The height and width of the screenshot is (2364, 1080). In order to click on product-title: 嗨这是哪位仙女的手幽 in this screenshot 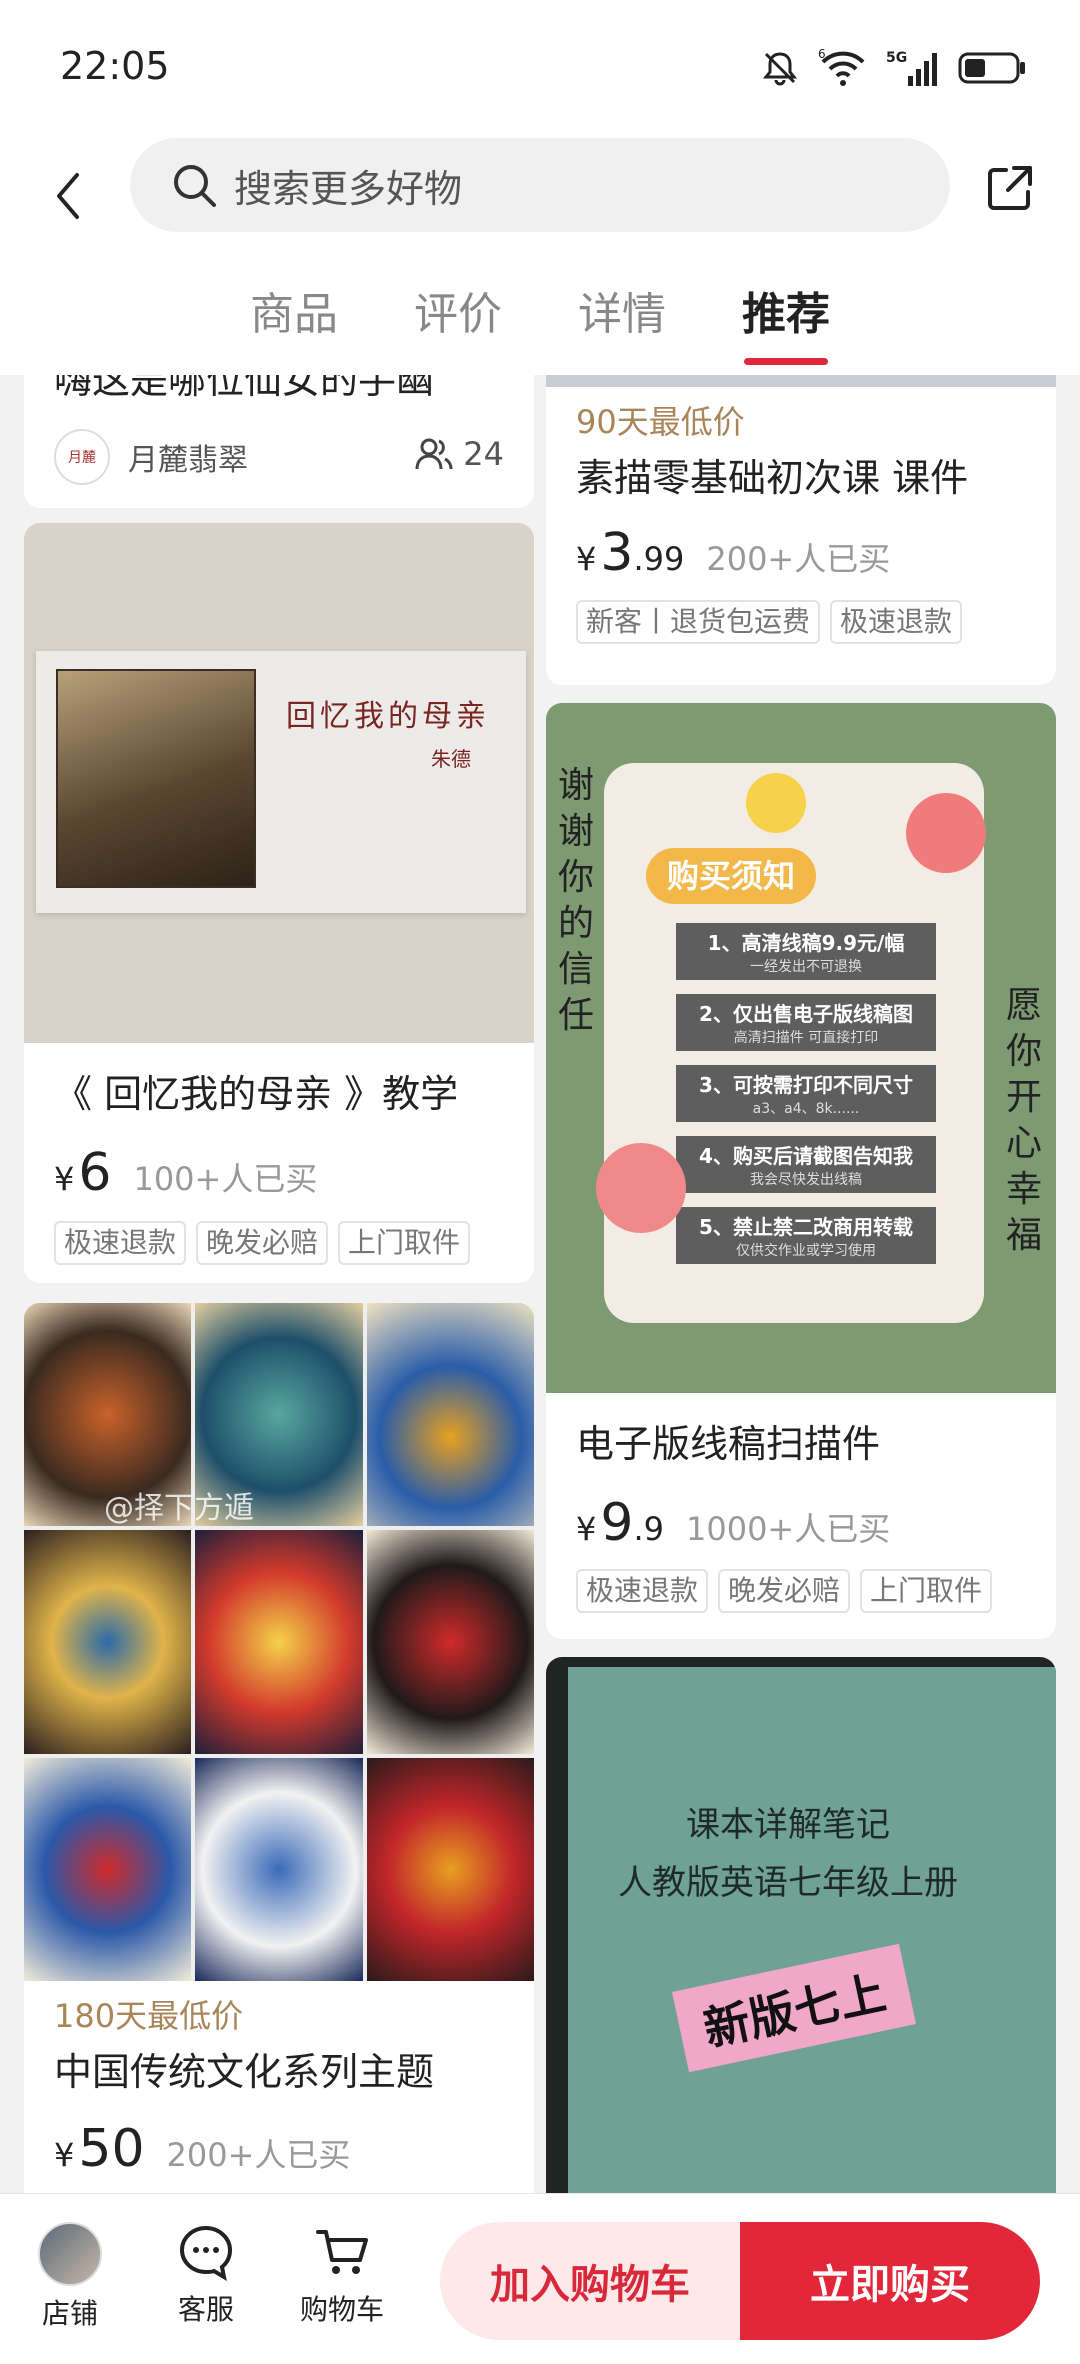, I will do `click(244, 388)`.